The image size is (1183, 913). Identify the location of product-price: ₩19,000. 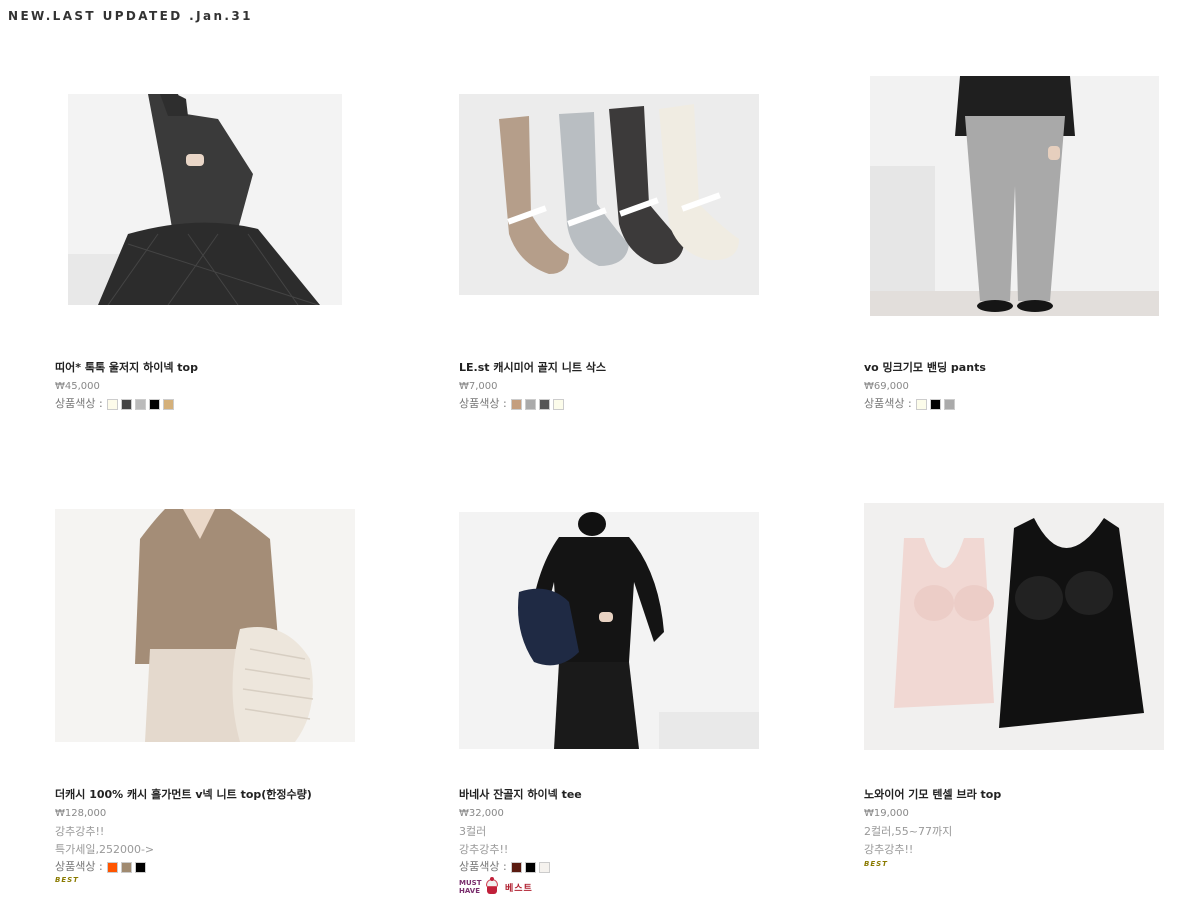
(886, 813).